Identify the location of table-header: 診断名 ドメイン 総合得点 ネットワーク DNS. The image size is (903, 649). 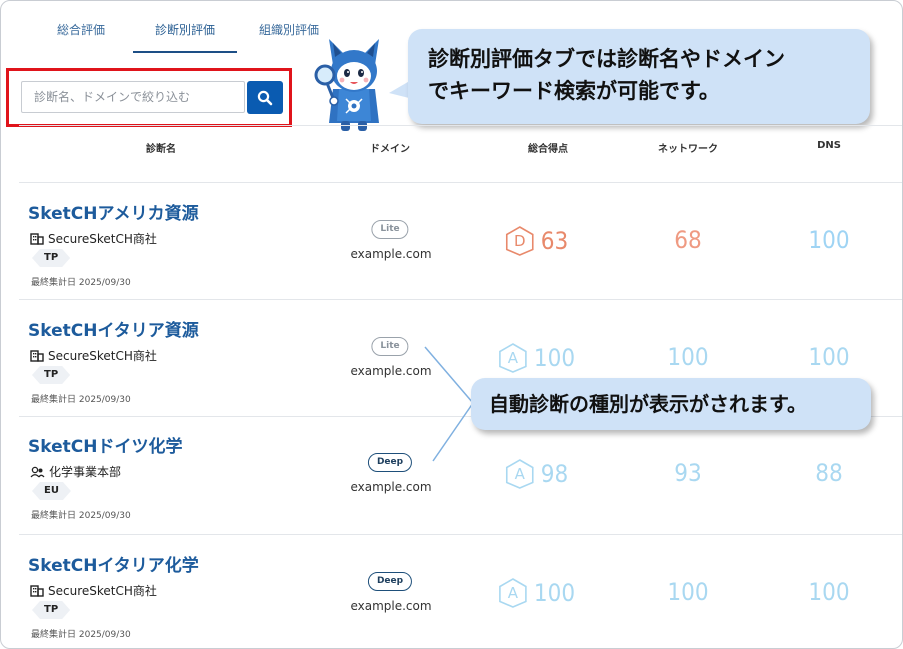
(460, 154).